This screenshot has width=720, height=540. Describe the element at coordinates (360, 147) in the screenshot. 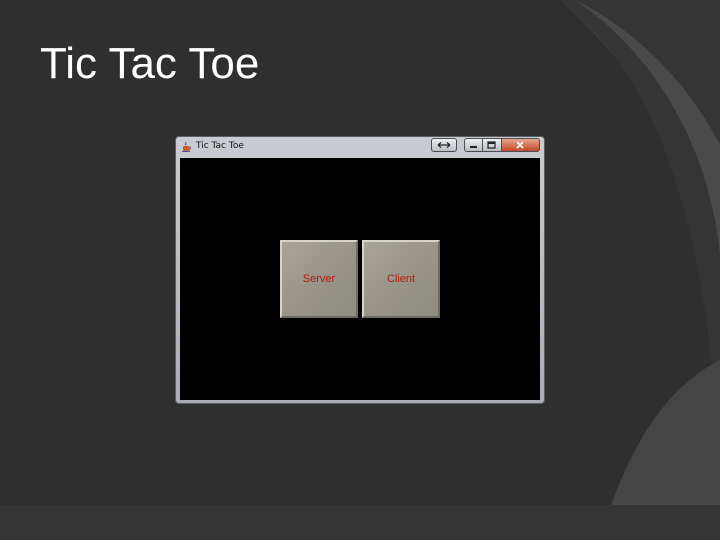

I see `window-titlebar: Tic Tac Toe` at that location.